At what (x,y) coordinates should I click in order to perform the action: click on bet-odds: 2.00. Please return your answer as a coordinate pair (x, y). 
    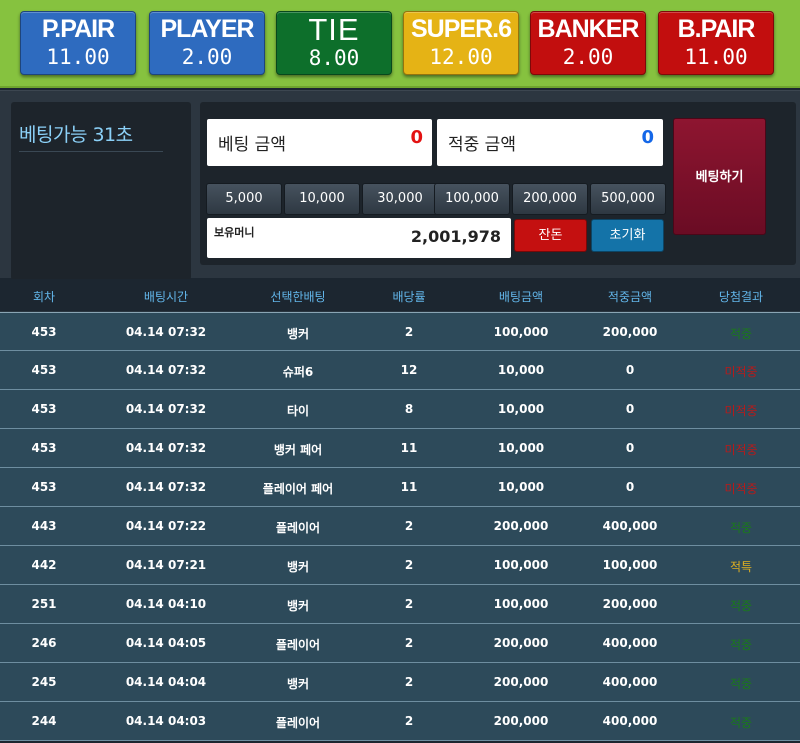
    Looking at the image, I should click on (207, 57).